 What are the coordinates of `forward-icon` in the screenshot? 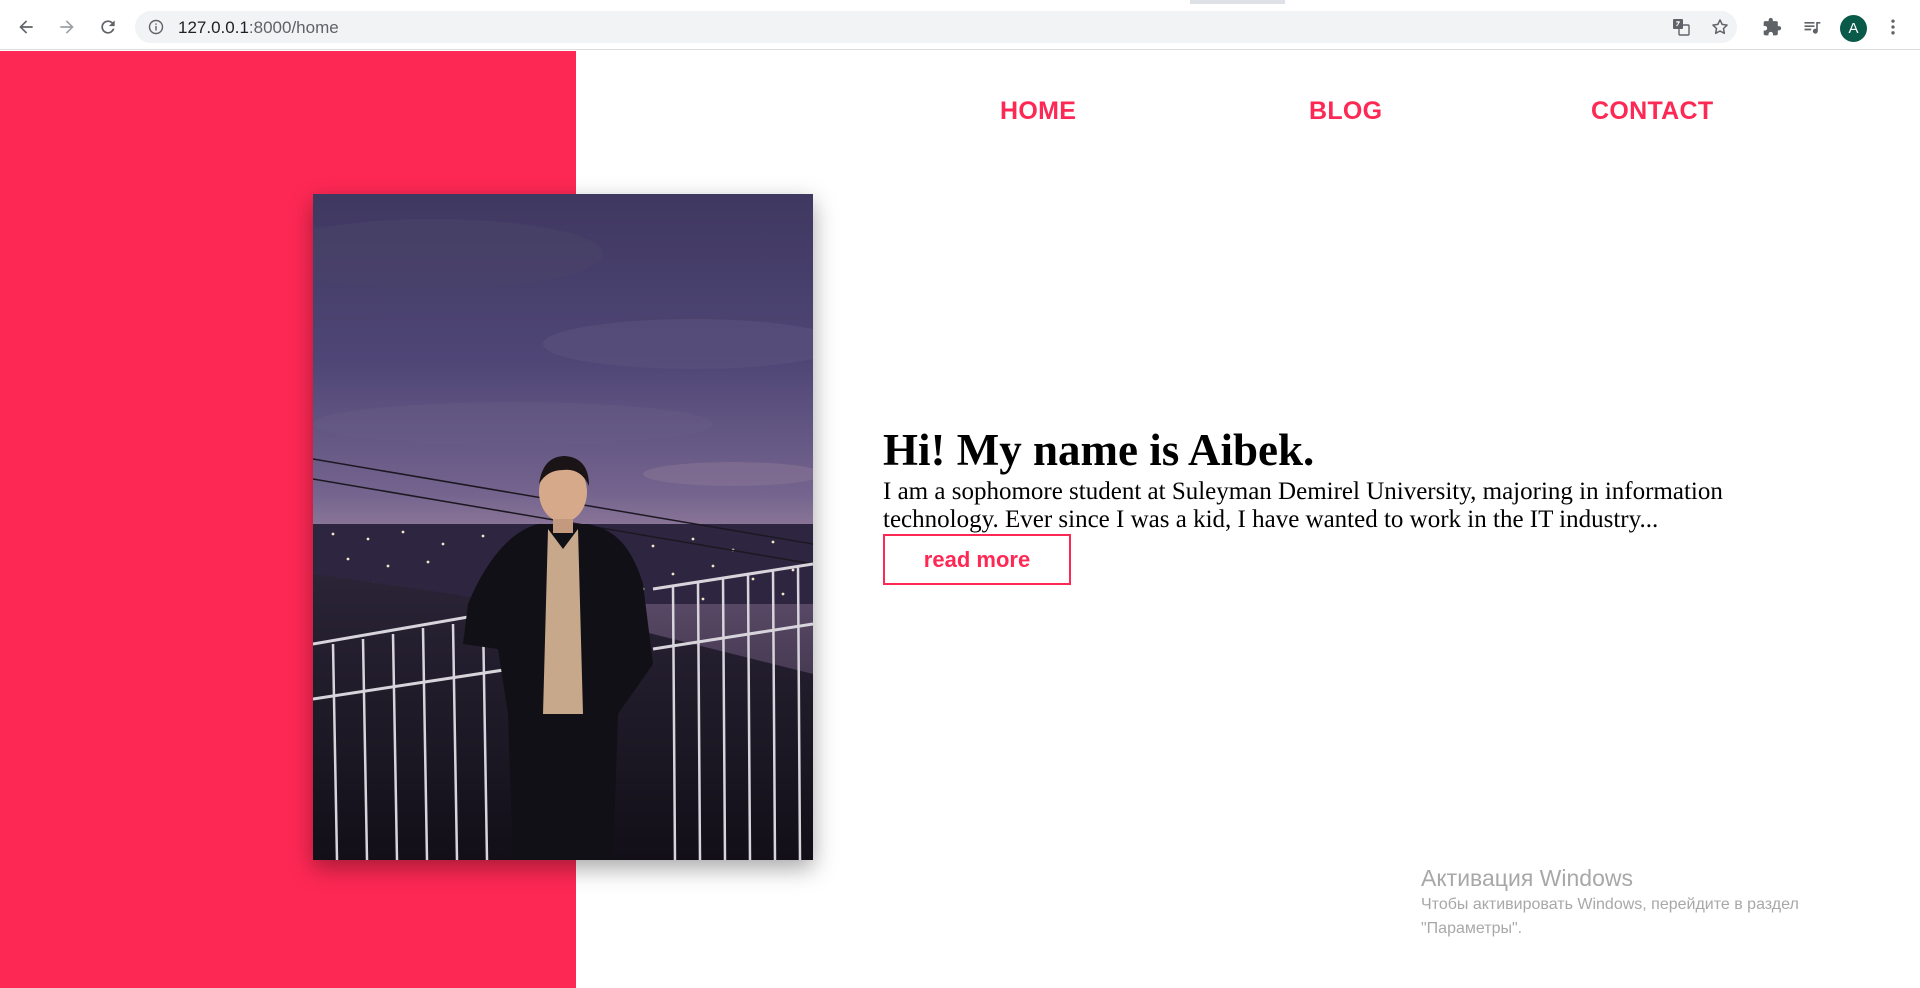 It's located at (67, 27).